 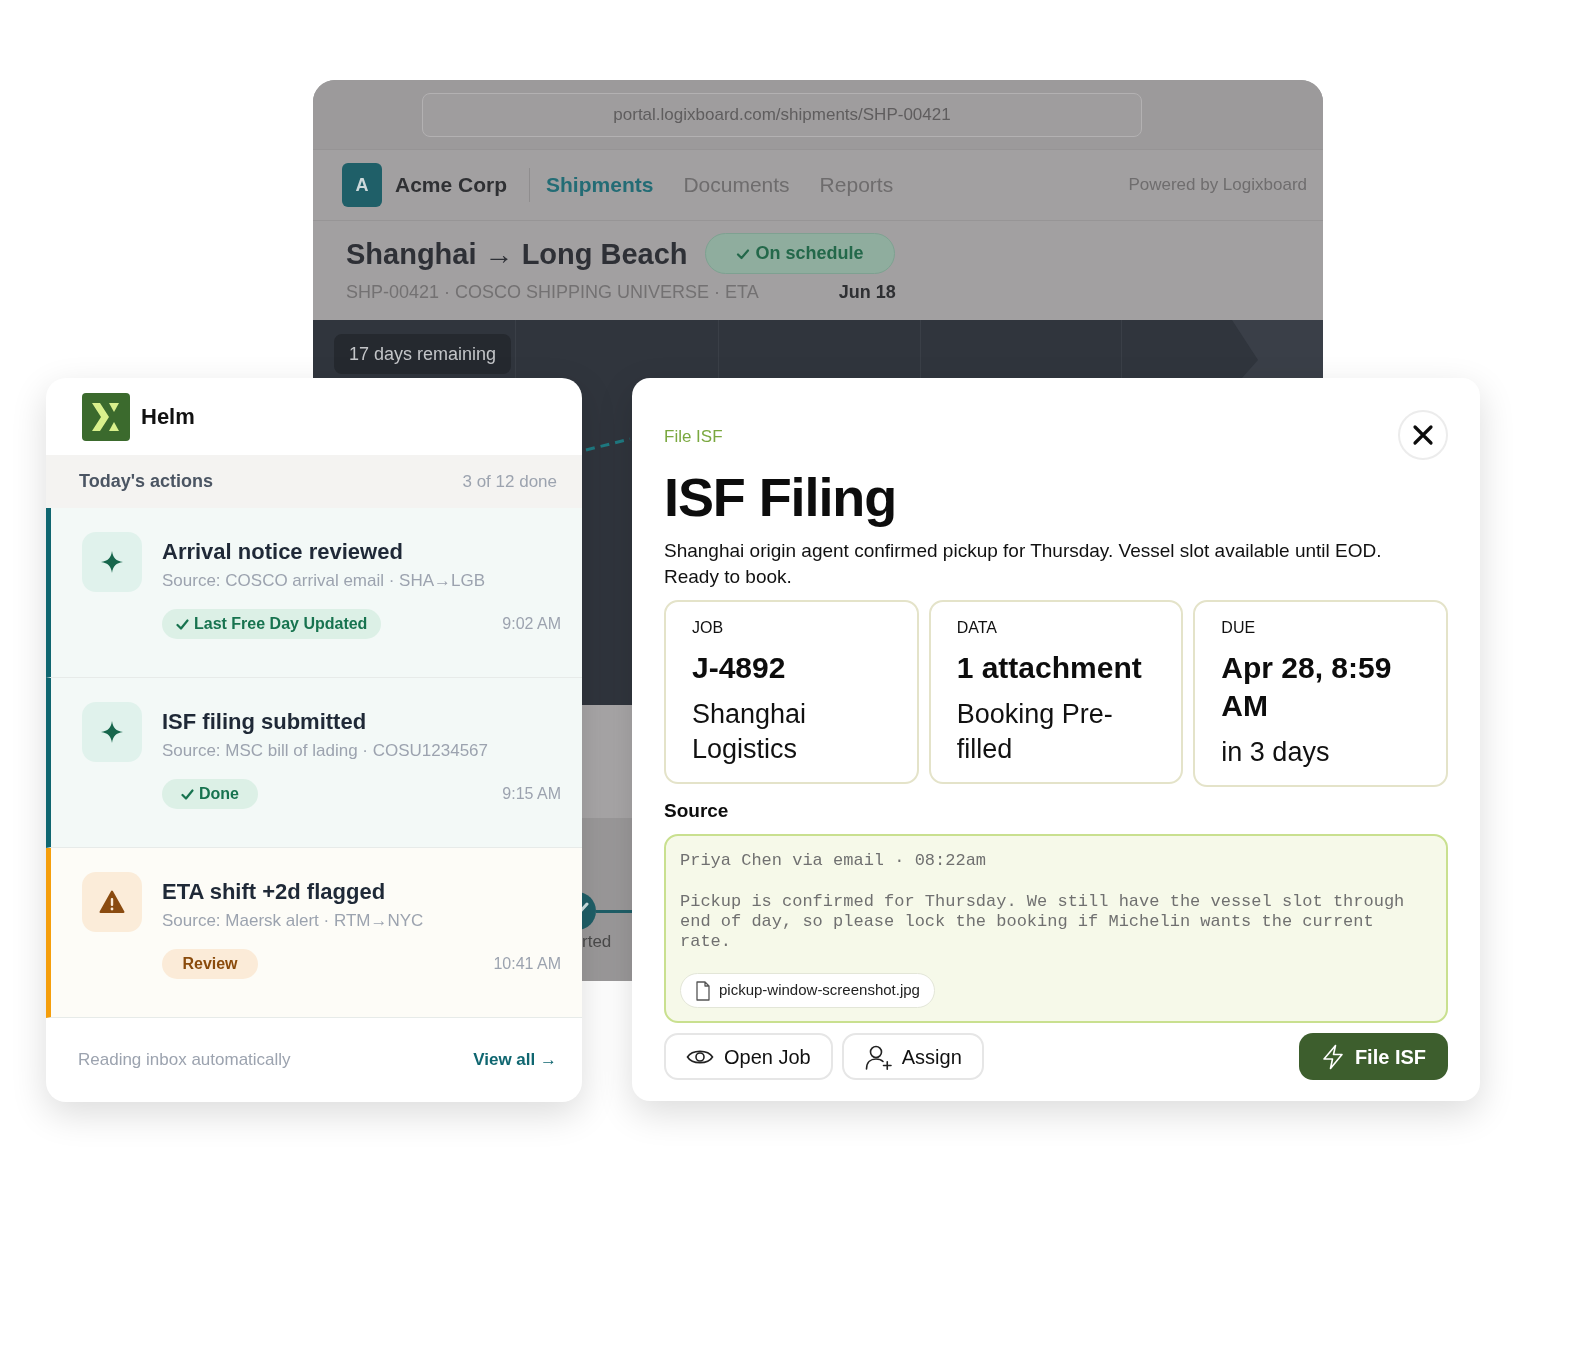 I want to click on card-label: JOB, so click(x=708, y=628).